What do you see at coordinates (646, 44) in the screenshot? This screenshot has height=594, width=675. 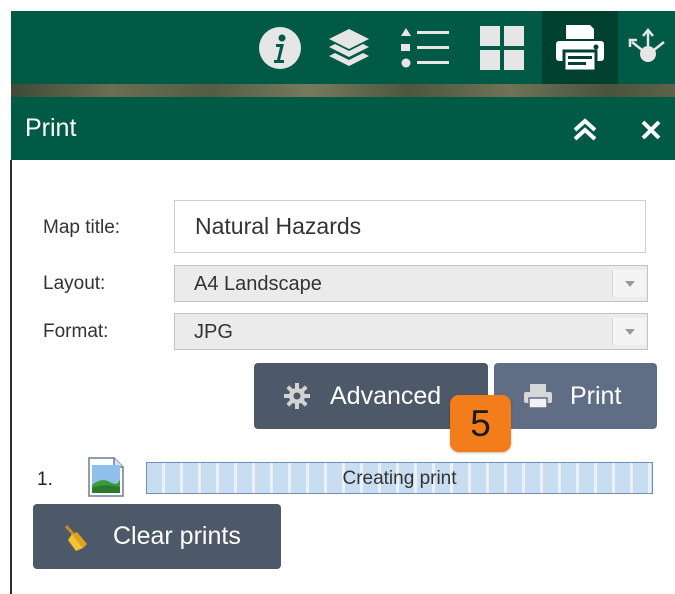 I see `share-icon` at bounding box center [646, 44].